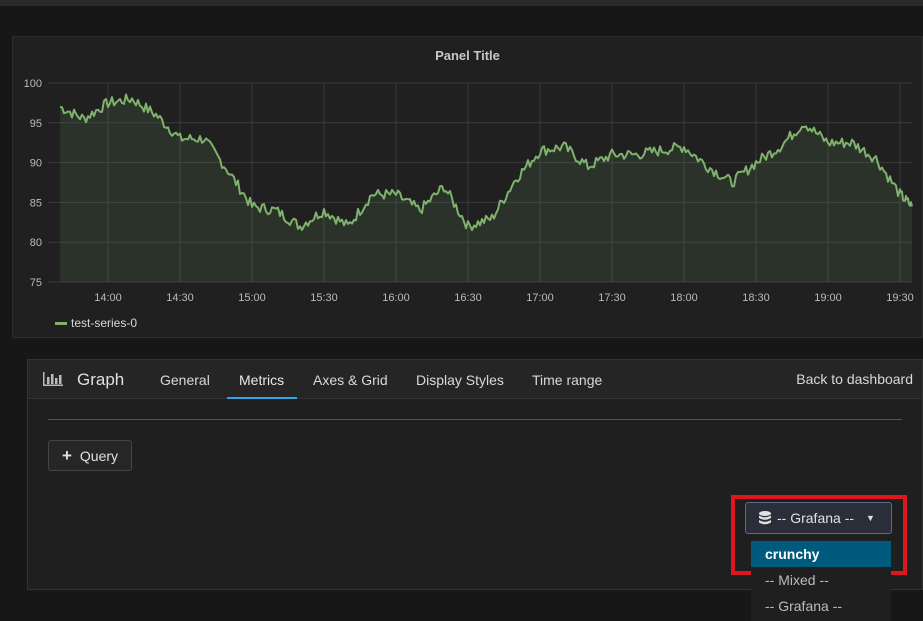 The height and width of the screenshot is (621, 923). I want to click on x-tick-label: 18:00, so click(684, 298).